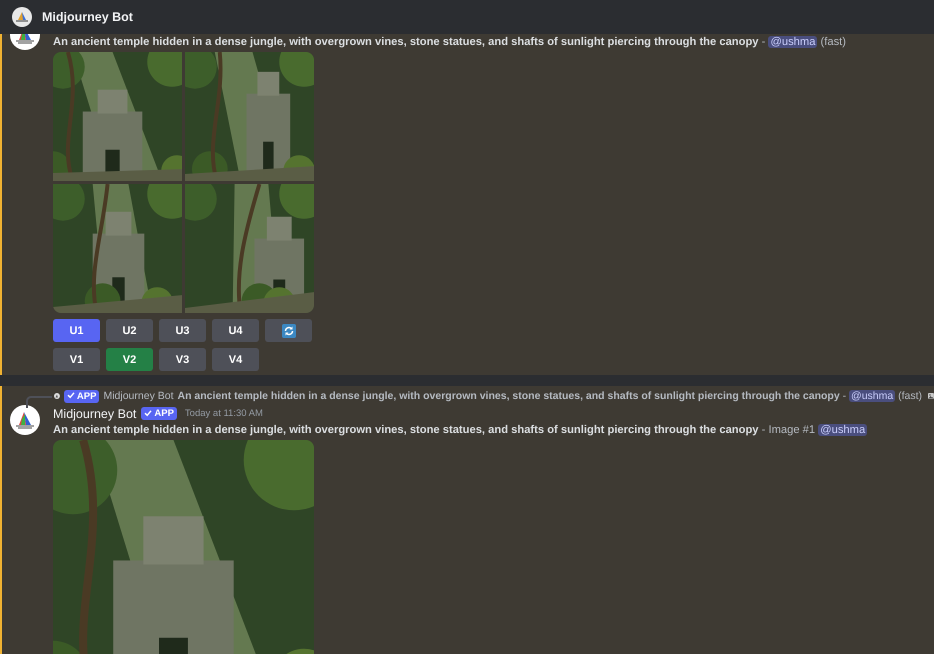  I want to click on variation-button: V3, so click(182, 359).